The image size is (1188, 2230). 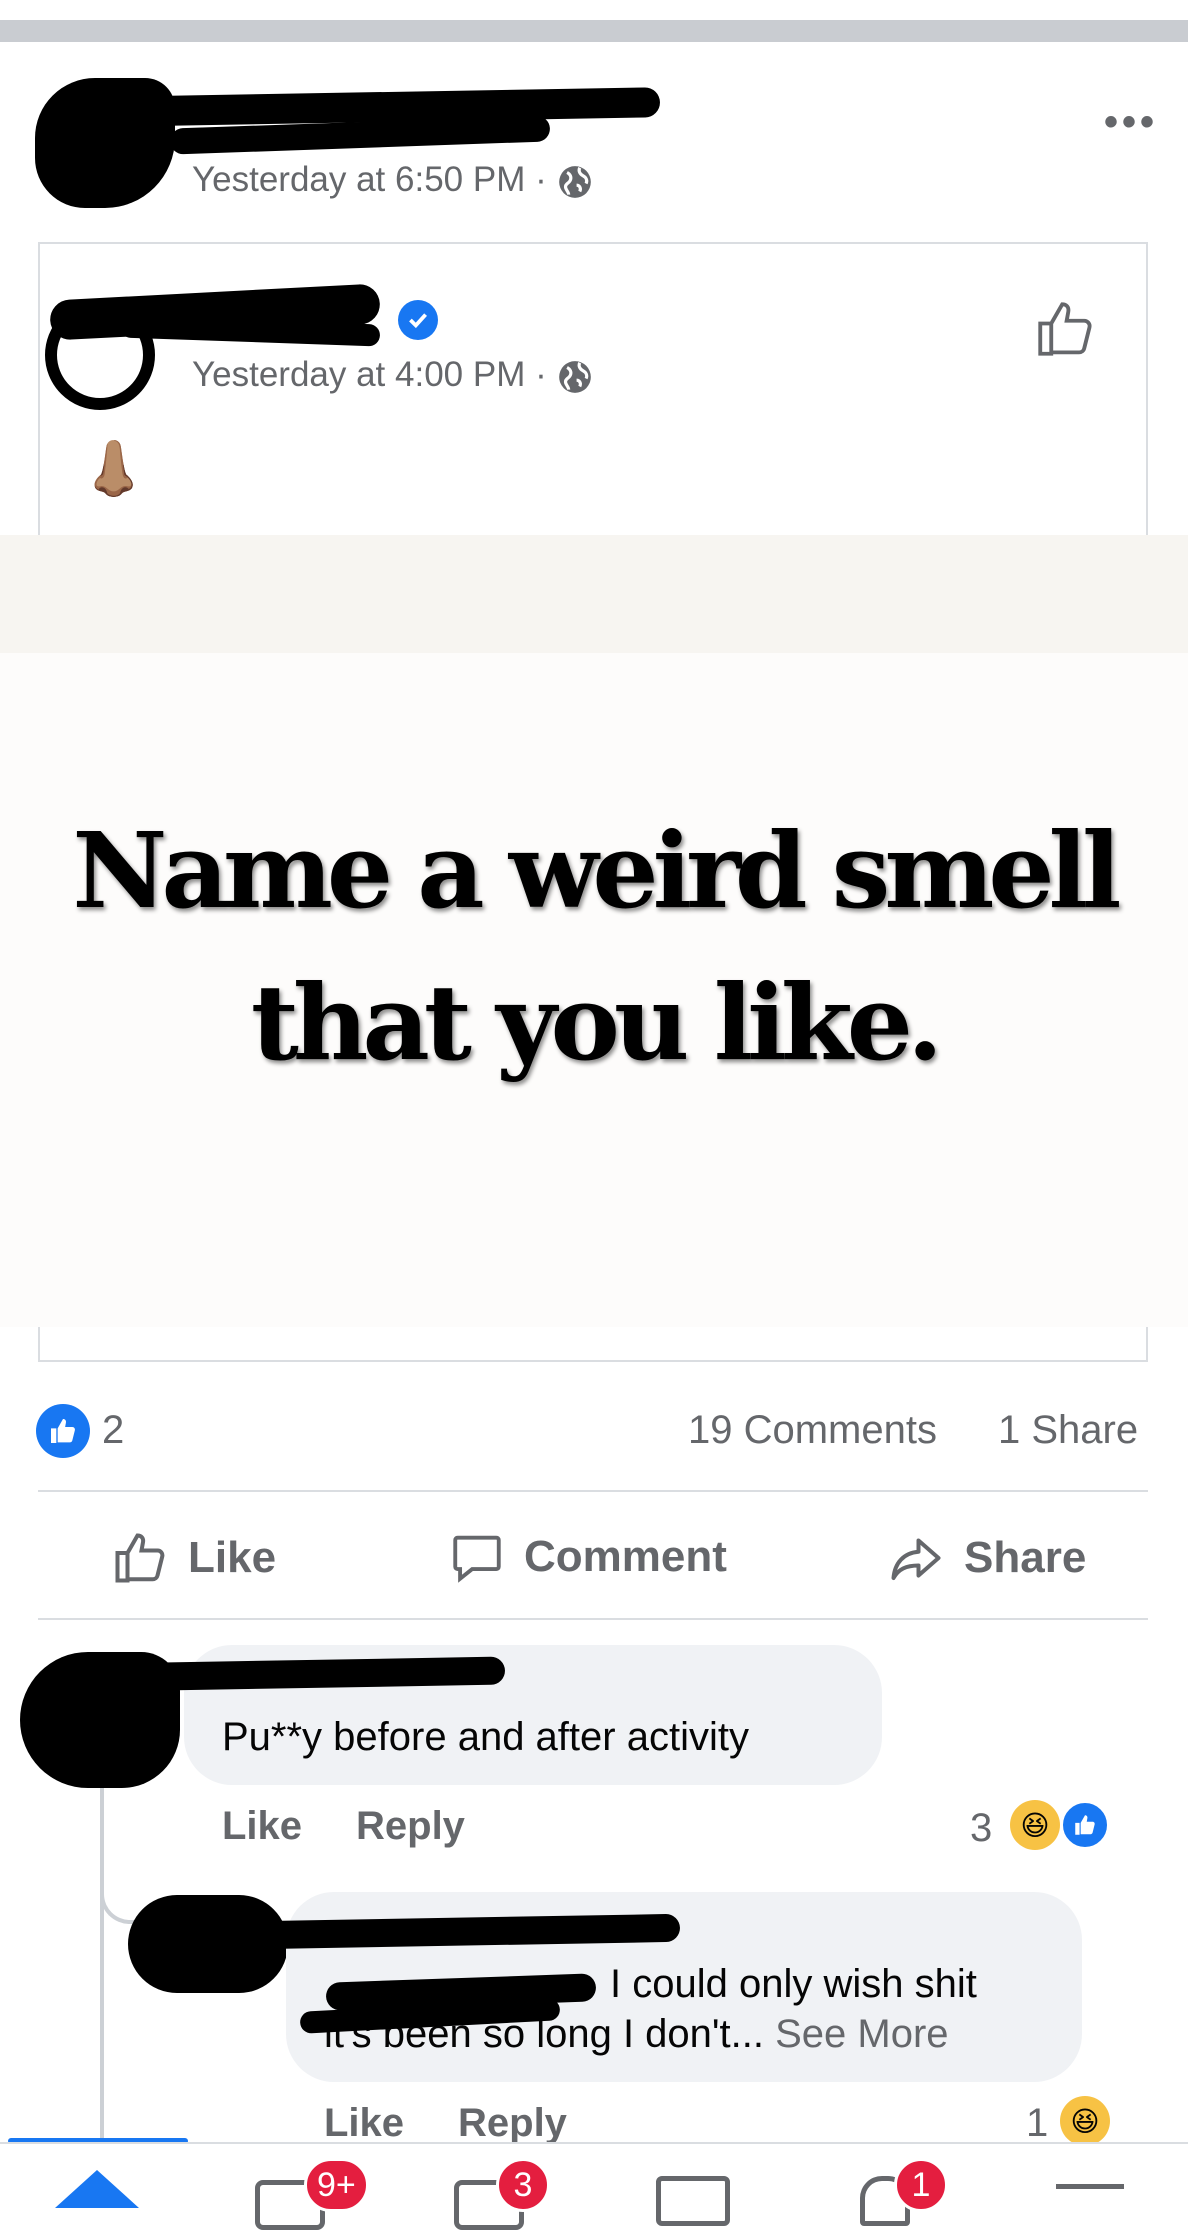 I want to click on shared-like-icon, so click(x=1065, y=331).